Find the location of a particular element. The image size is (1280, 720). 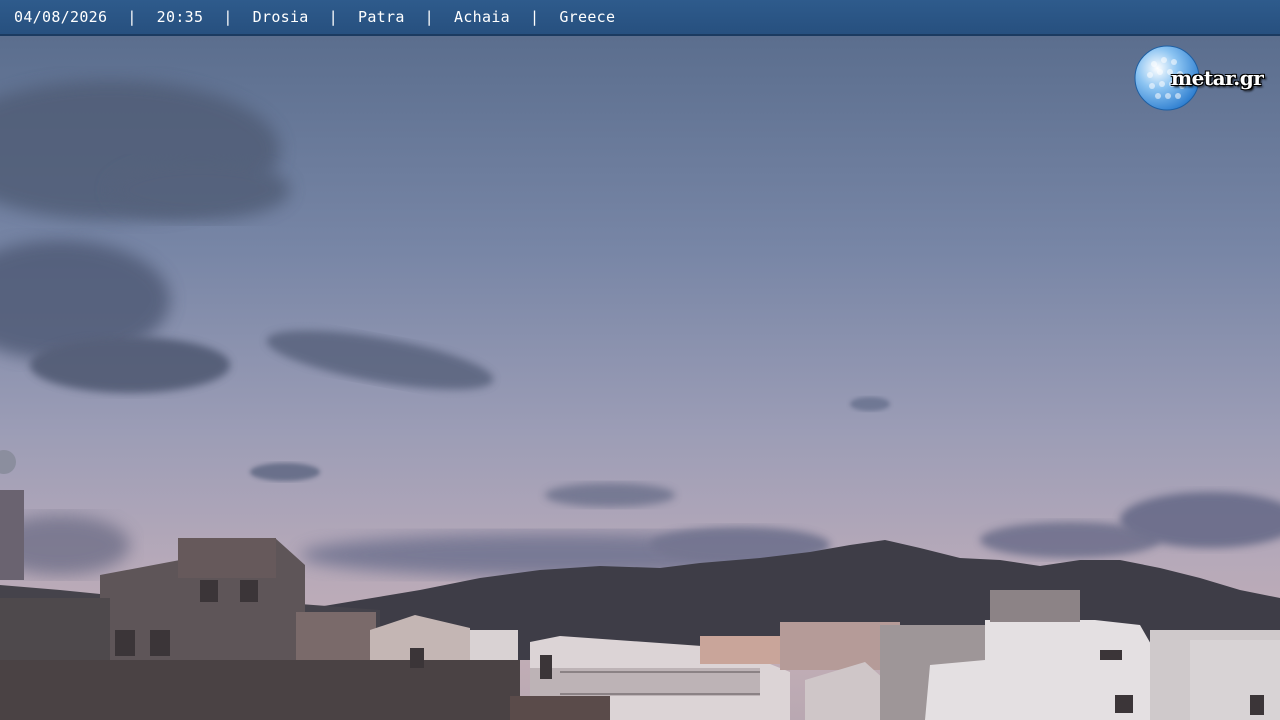

logo-wordmark: metar.gr is located at coordinates (1217, 78).